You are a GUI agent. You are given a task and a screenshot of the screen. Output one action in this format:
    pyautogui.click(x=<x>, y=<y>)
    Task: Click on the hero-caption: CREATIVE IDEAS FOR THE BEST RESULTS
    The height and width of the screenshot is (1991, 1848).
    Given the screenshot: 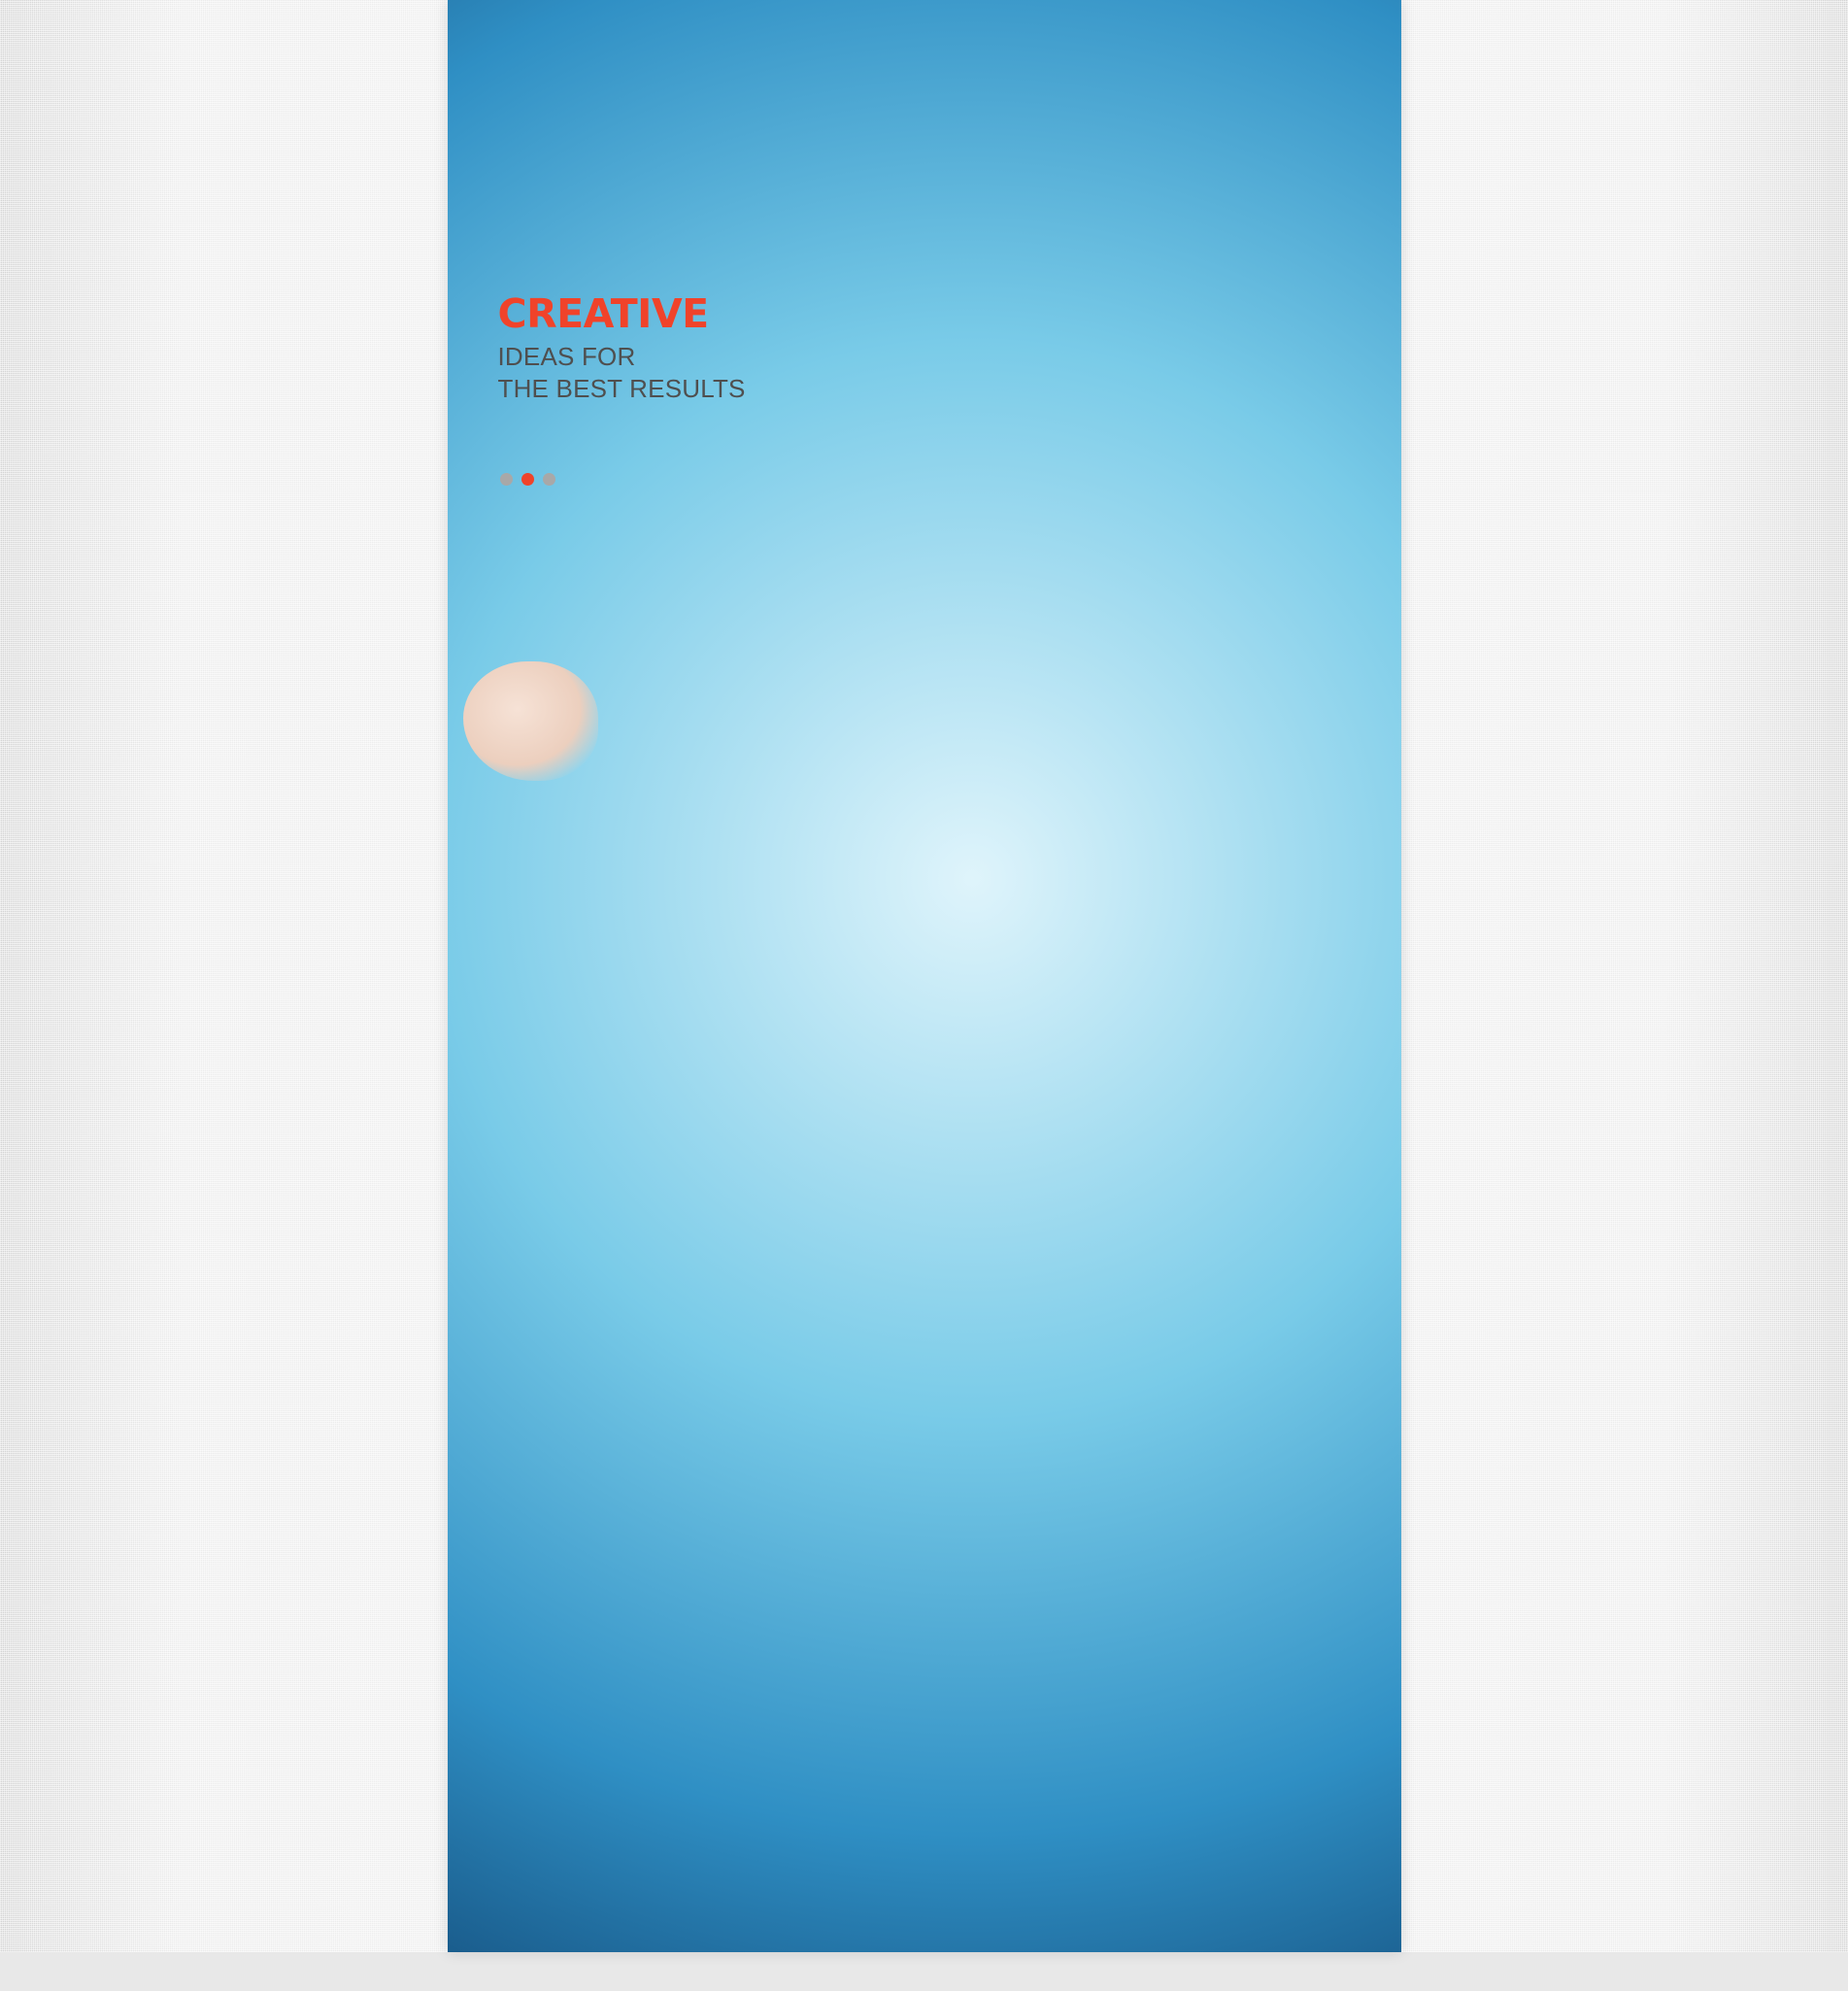 What is the action you would take?
    pyautogui.click(x=621, y=348)
    